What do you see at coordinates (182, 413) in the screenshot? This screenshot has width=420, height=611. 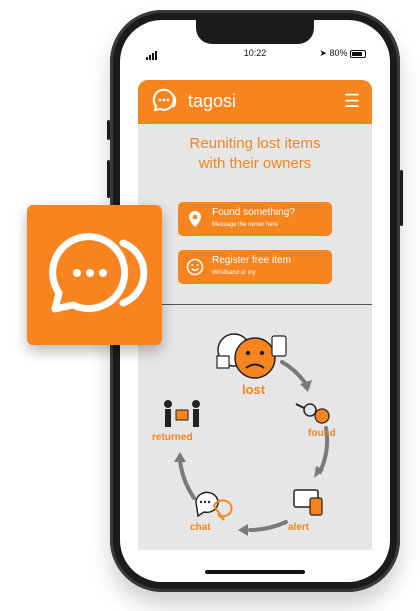 I see `returned-handover-icon` at bounding box center [182, 413].